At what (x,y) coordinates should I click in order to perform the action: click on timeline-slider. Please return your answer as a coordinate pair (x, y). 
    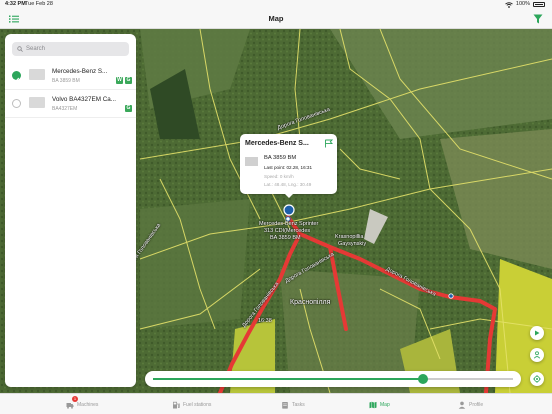
    Looking at the image, I should click on (333, 379).